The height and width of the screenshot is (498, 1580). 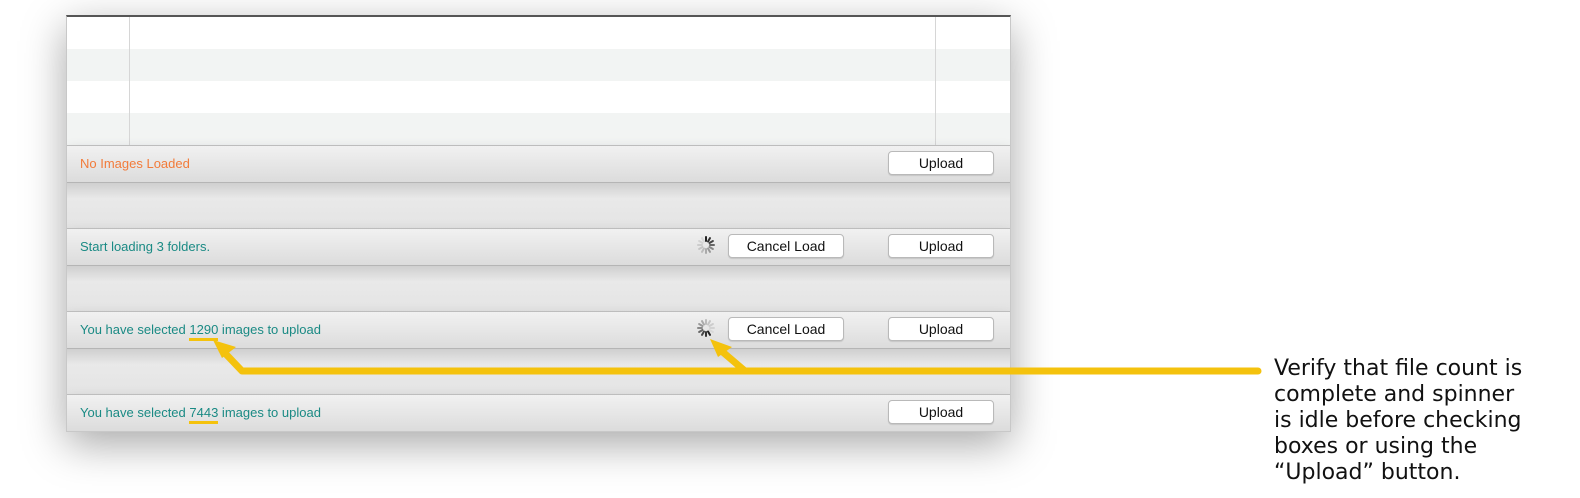 What do you see at coordinates (224, 349) in the screenshot?
I see `arrowhead` at bounding box center [224, 349].